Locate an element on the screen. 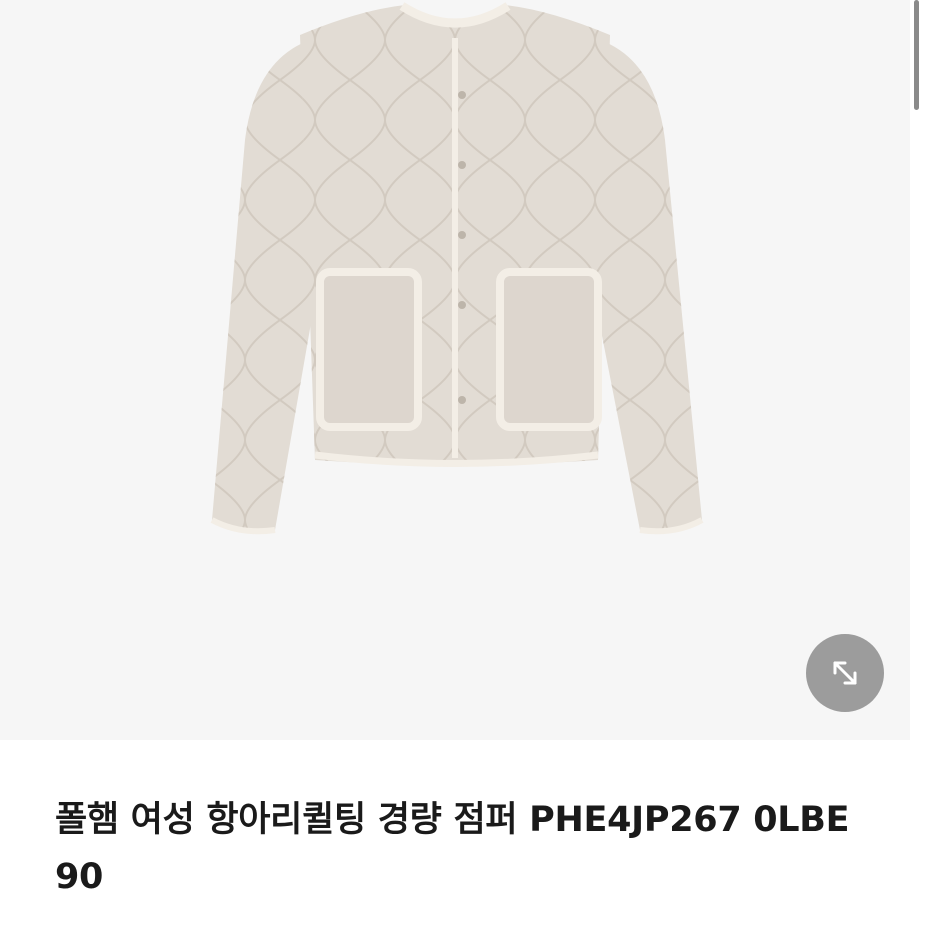  jacket-left-pocket is located at coordinates (369, 349).